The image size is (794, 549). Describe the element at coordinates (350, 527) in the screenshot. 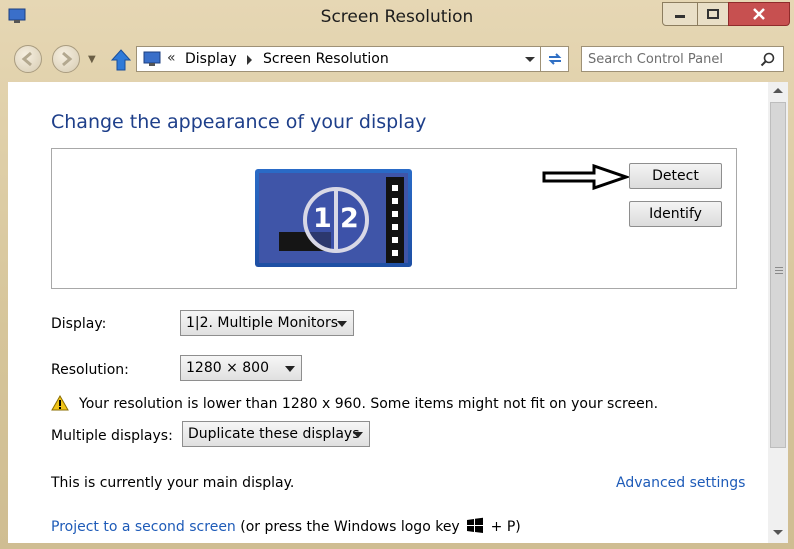

I see `project-hint: (or press the Windows logo key` at that location.